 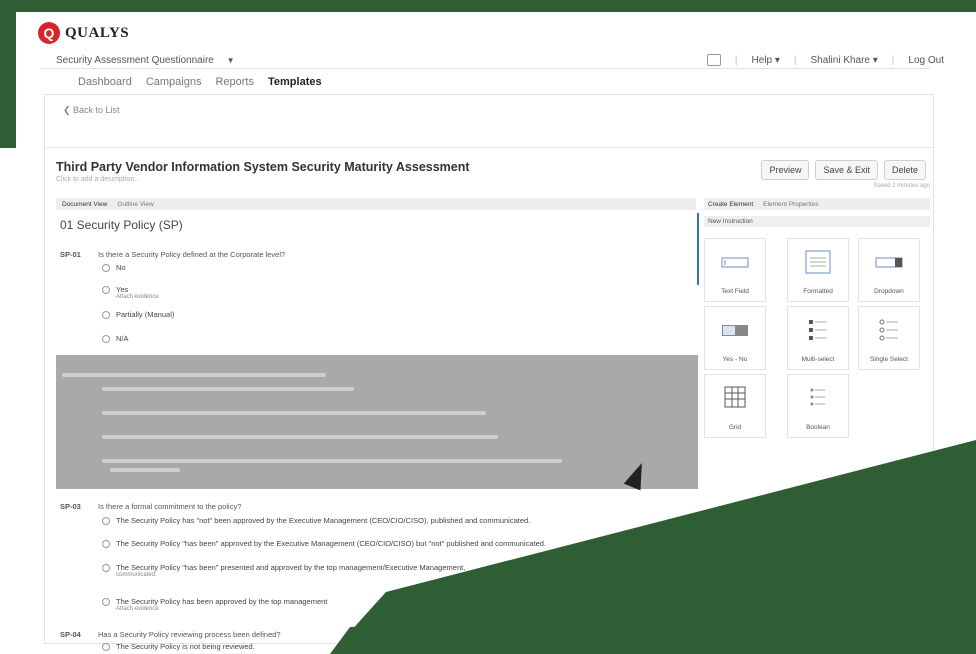 What do you see at coordinates (653, 640) in the screenshot?
I see `green-wedge-base` at bounding box center [653, 640].